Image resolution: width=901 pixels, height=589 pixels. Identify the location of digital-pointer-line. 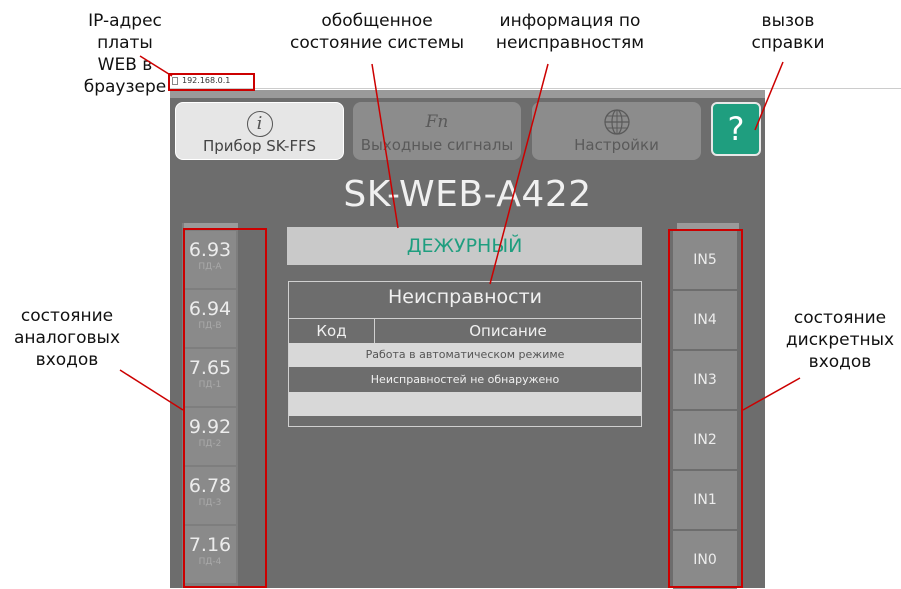
(771, 394).